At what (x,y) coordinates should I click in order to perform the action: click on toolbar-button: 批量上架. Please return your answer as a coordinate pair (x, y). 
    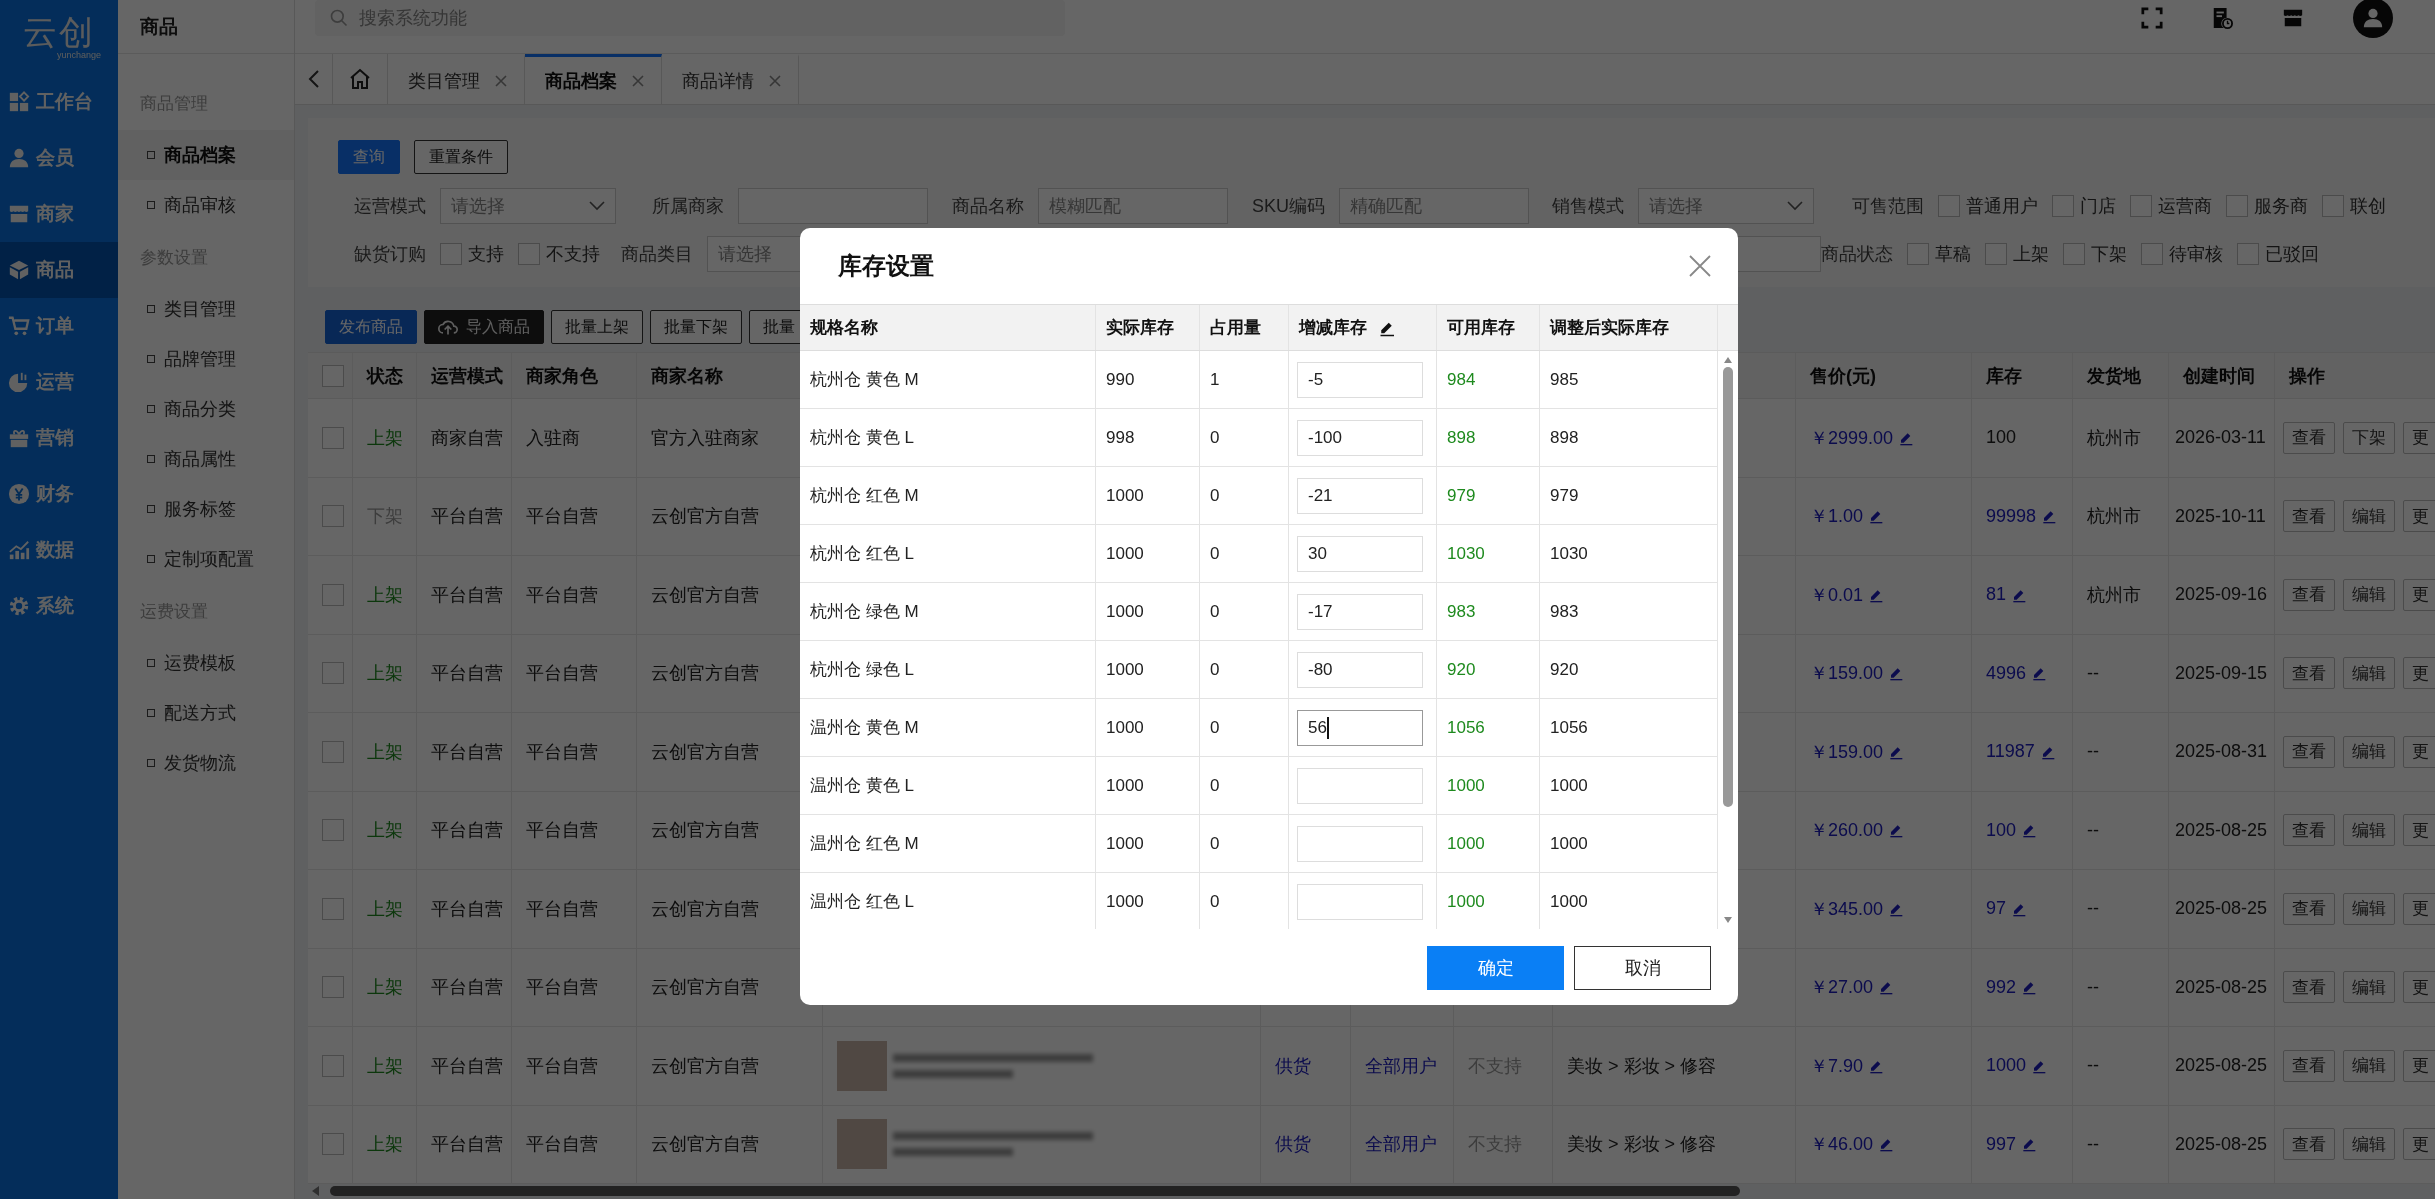
    Looking at the image, I should click on (597, 327).